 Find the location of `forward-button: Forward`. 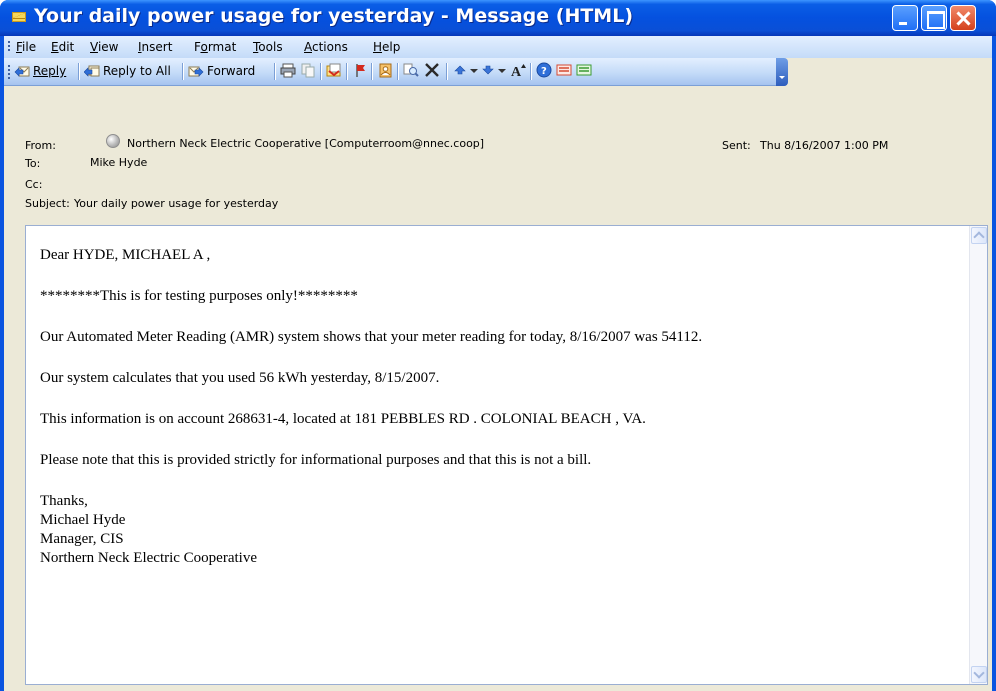

forward-button: Forward is located at coordinates (229, 72).